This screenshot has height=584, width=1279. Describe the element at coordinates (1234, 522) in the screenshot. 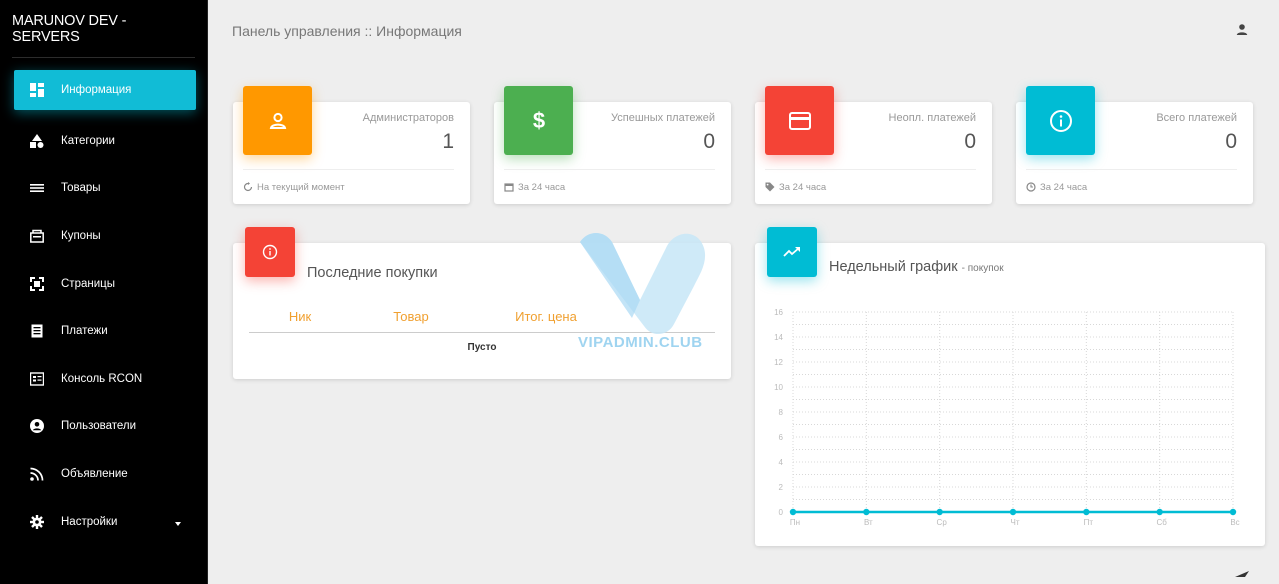

I see `x-tick-label: Вс` at that location.